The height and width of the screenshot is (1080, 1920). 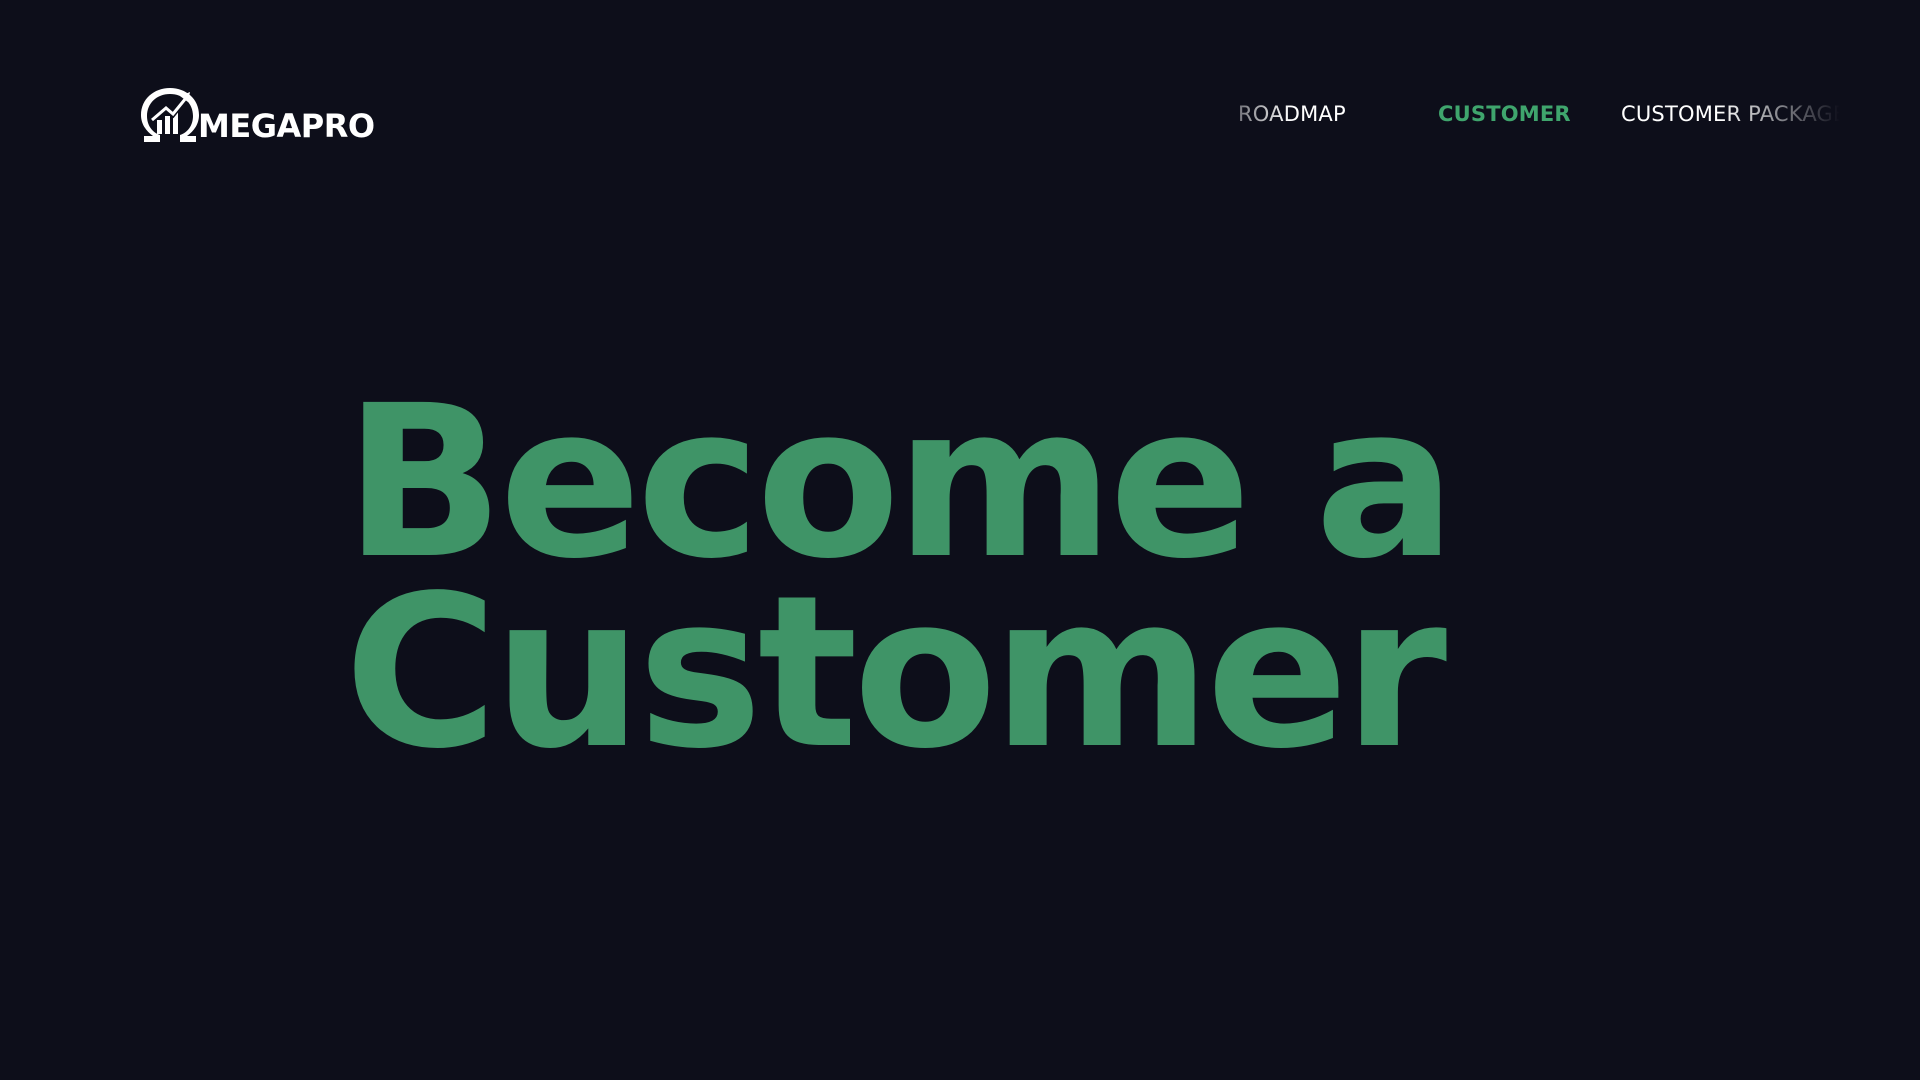 What do you see at coordinates (895, 672) in the screenshot?
I see `hero-title-line-2: Customer` at bounding box center [895, 672].